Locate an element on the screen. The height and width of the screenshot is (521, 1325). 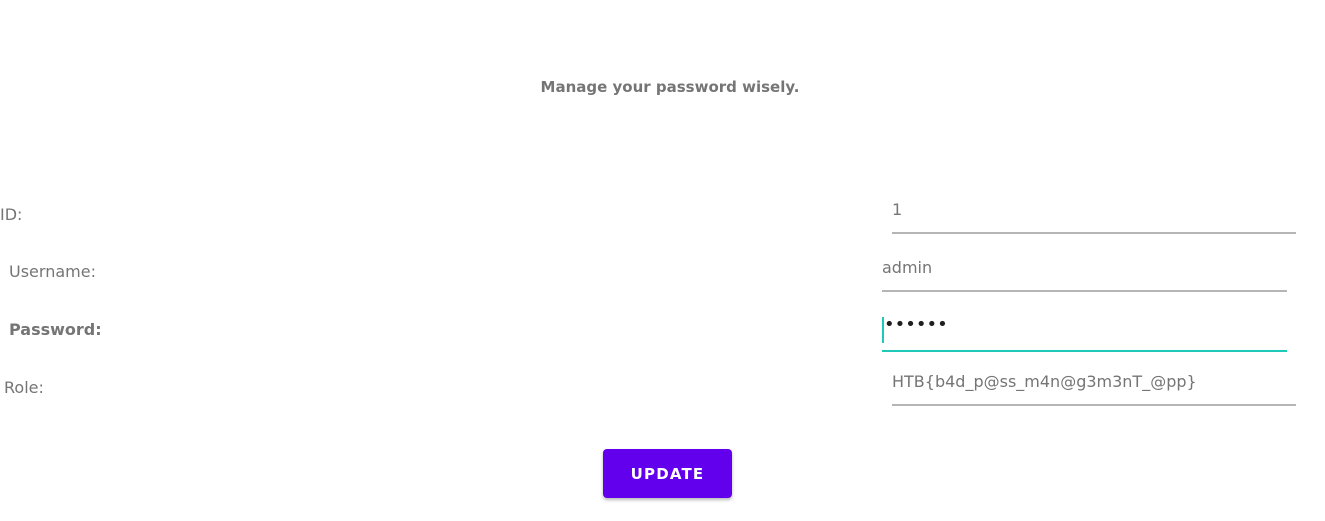
role-field: HTB{b4d_p@ss_m4n@g3m3nT_@pp} is located at coordinates (1094, 389).